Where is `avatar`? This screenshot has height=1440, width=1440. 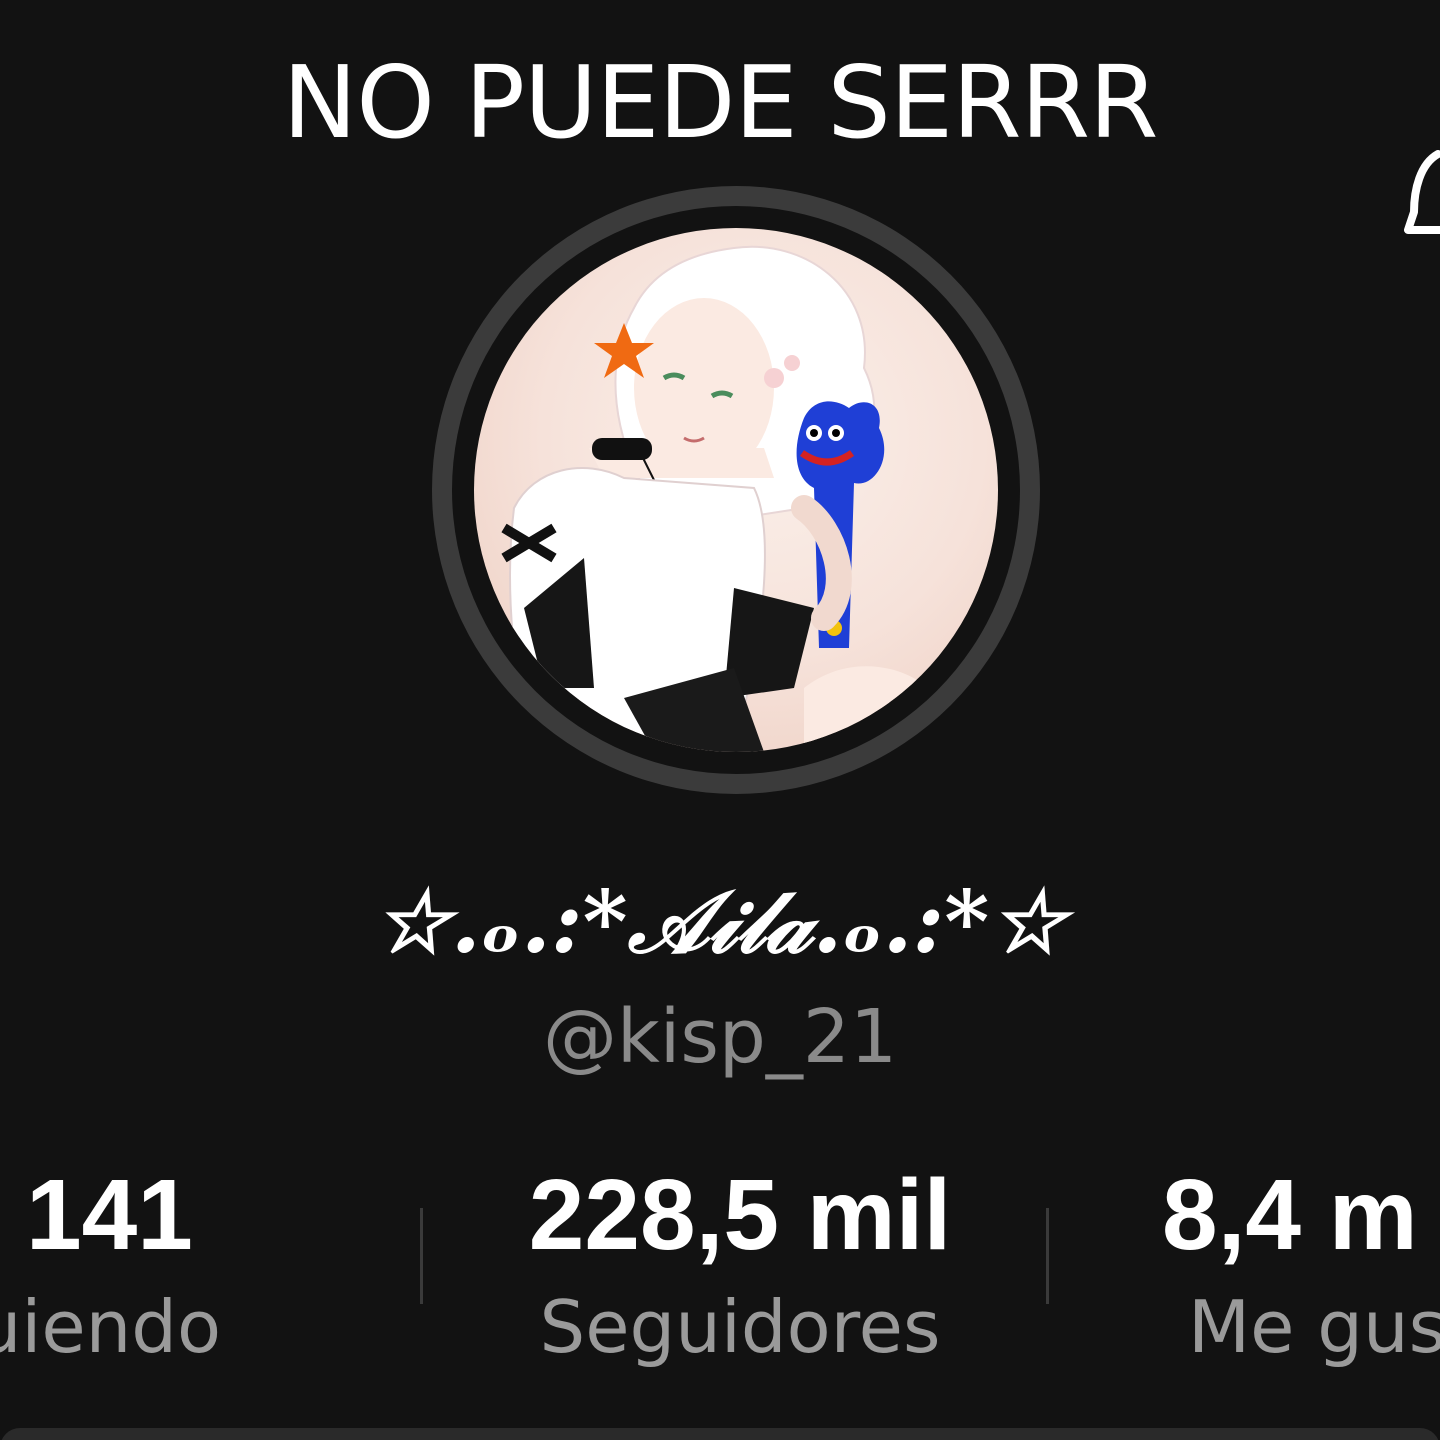 avatar is located at coordinates (736, 490).